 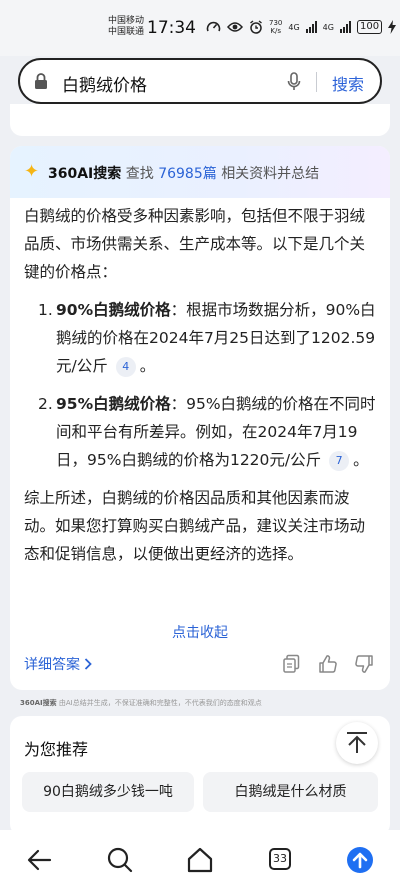 What do you see at coordinates (213, 26) in the screenshot?
I see `speedometer-icon` at bounding box center [213, 26].